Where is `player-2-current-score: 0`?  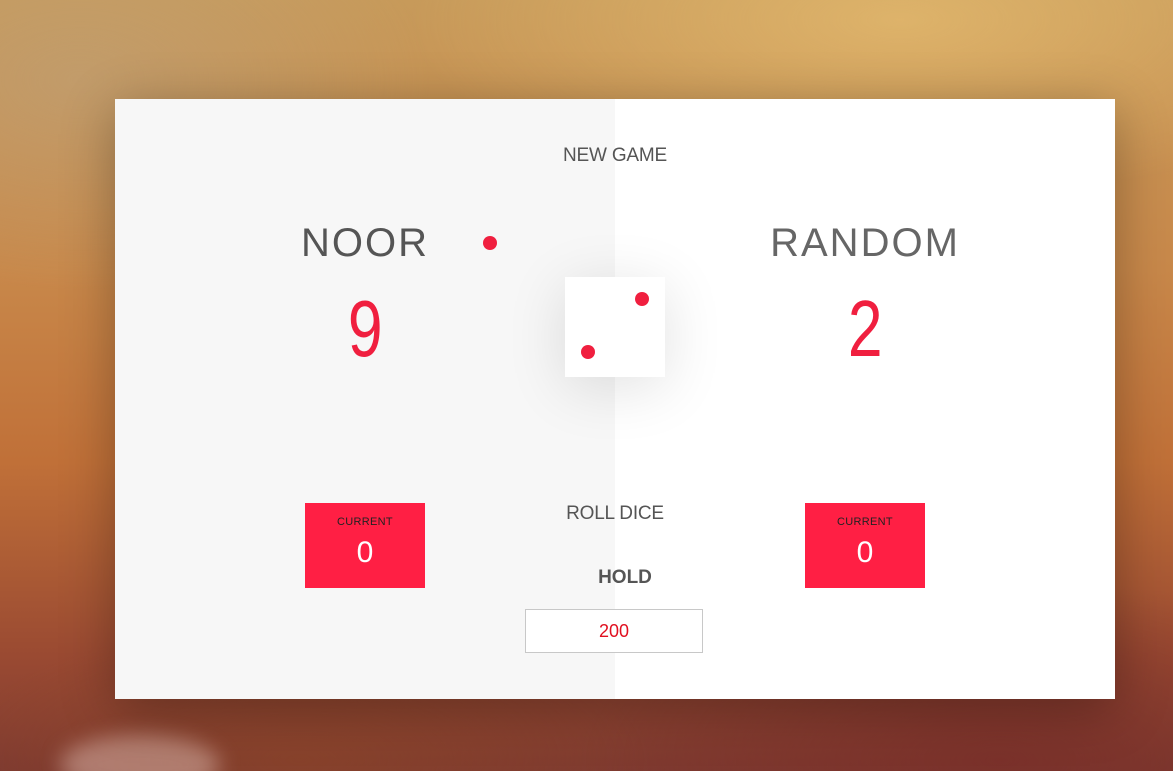 player-2-current-score: 0 is located at coordinates (865, 552).